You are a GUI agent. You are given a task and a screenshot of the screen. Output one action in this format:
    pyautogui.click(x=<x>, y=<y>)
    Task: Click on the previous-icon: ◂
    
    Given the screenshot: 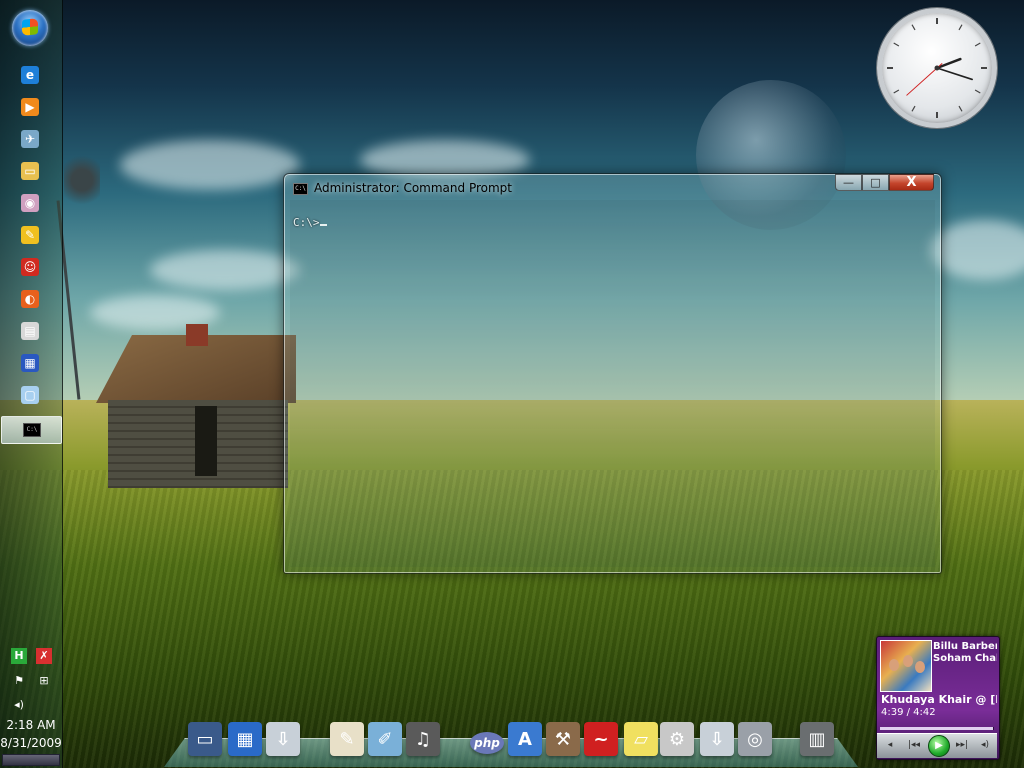 What is the action you would take?
    pyautogui.click(x=890, y=745)
    